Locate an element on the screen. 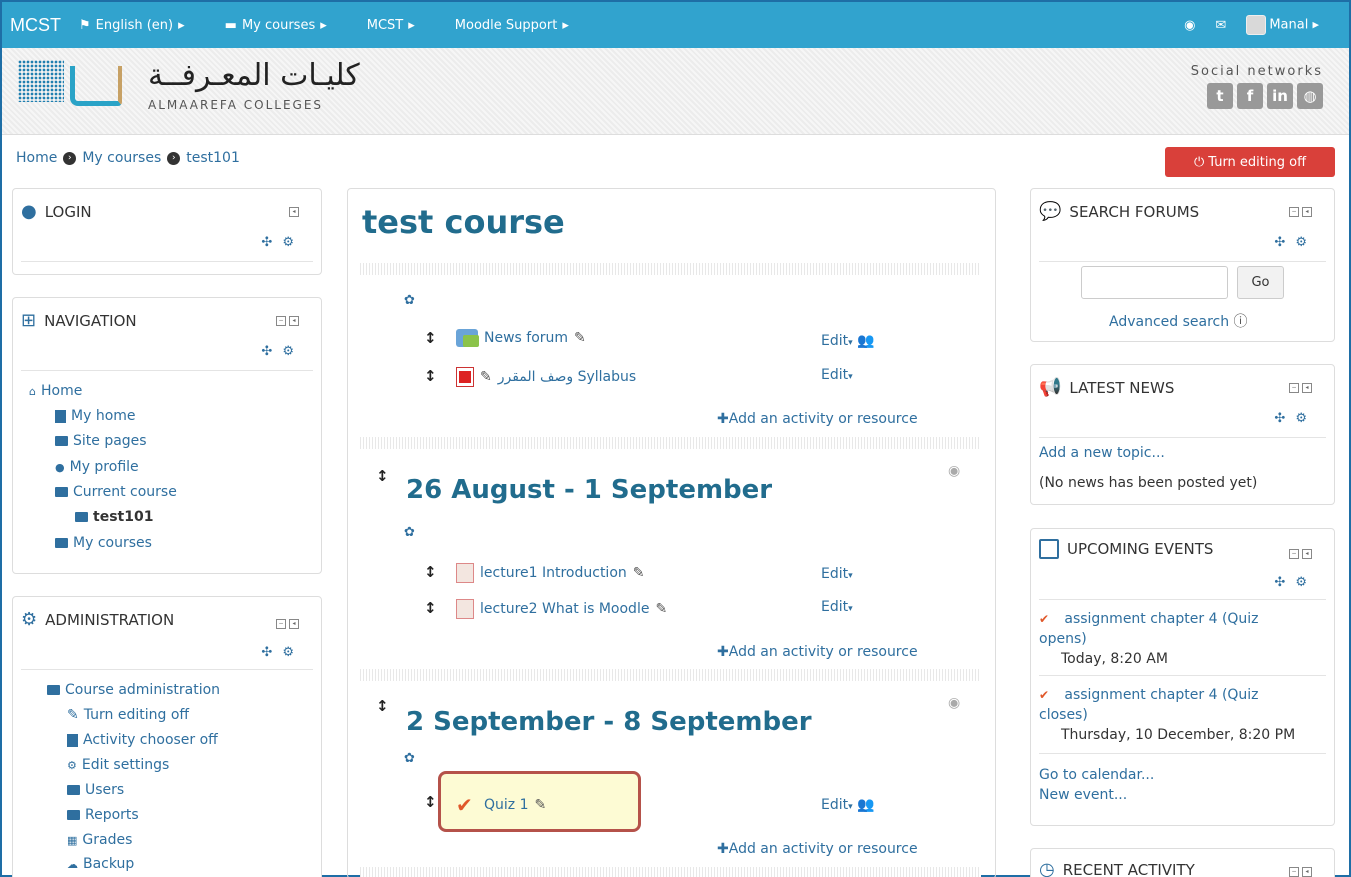 The image size is (1351, 877). admin-users: Users is located at coordinates (95, 790).